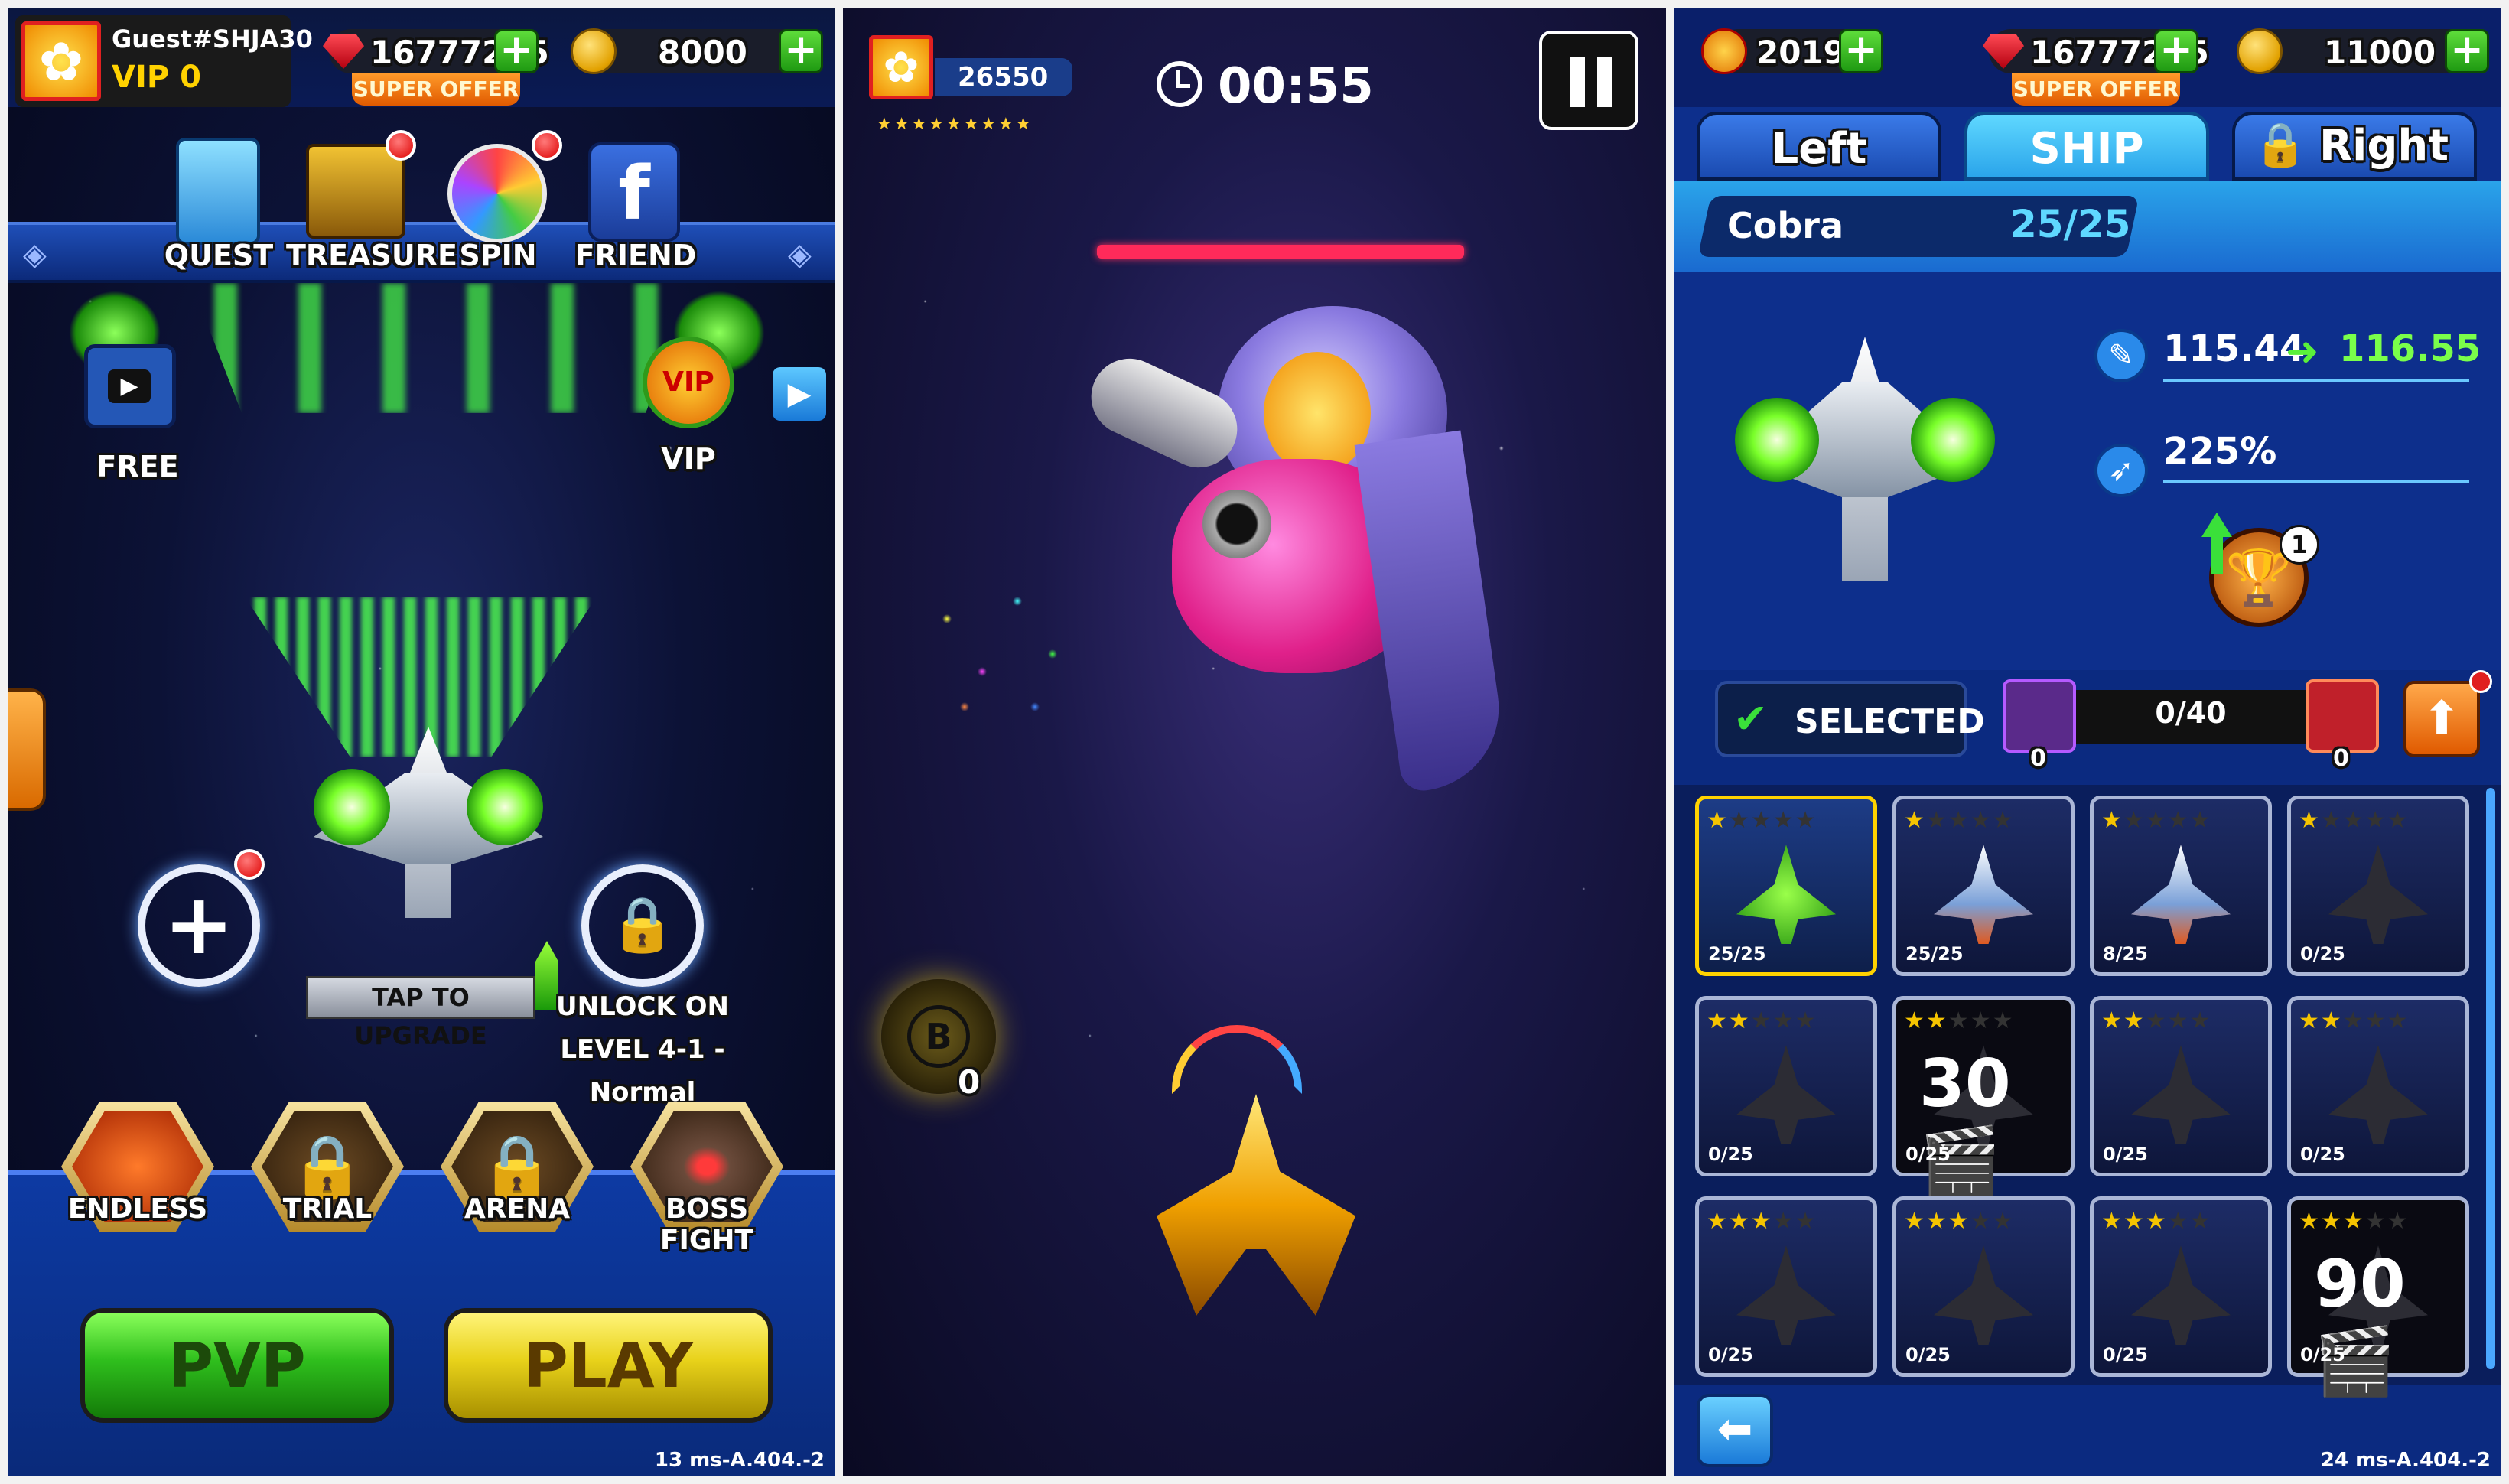 The height and width of the screenshot is (1484, 2509). Describe the element at coordinates (2380, 52) in the screenshot. I see `coin-amount: 11000` at that location.